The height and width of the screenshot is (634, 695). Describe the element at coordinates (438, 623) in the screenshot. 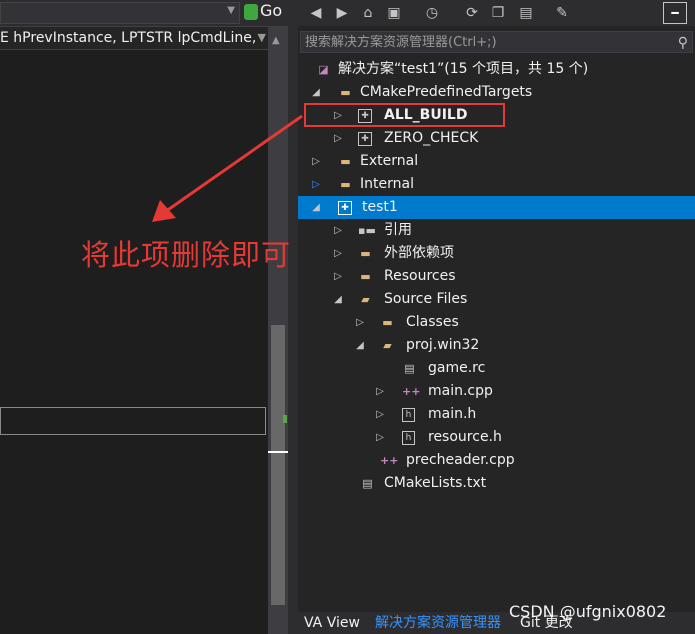

I see `tab-solution-explorer: 解决方案资源管理器` at that location.